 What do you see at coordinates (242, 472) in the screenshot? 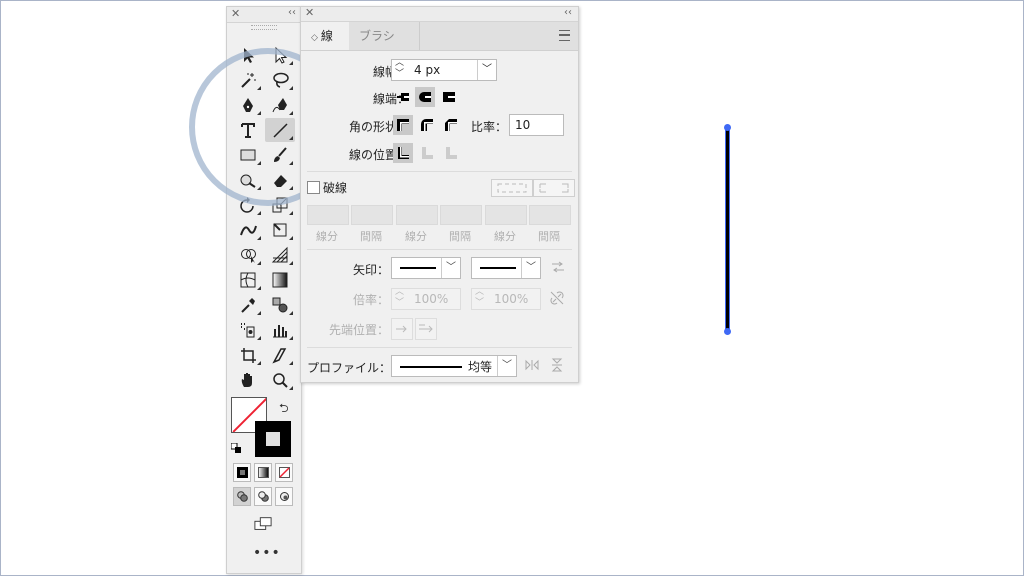
I see `color-mode-button` at bounding box center [242, 472].